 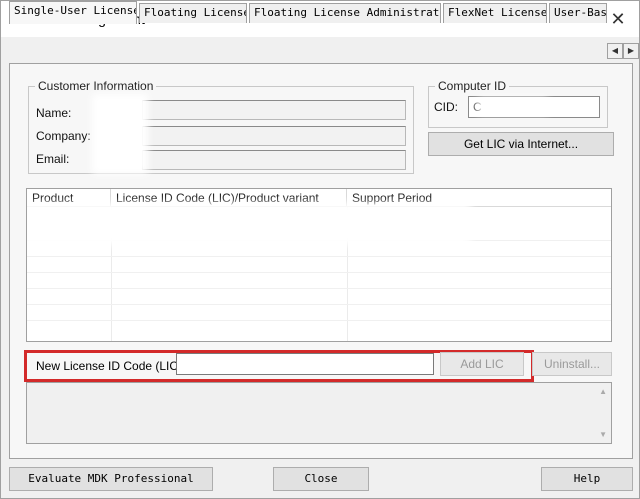 I want to click on new-lic-label: New License ID Code (LIC):, so click(x=111, y=366).